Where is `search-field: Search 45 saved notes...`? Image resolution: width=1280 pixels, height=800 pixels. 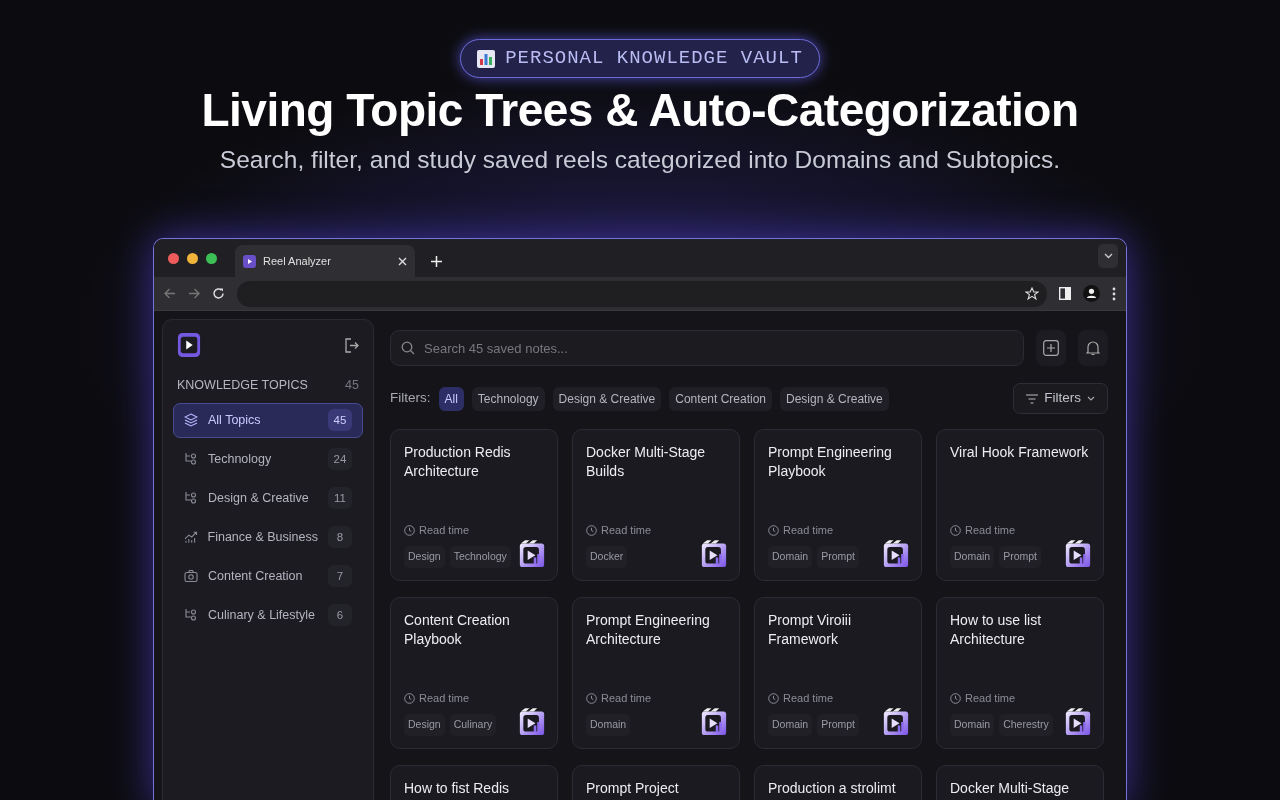 search-field: Search 45 saved notes... is located at coordinates (707, 348).